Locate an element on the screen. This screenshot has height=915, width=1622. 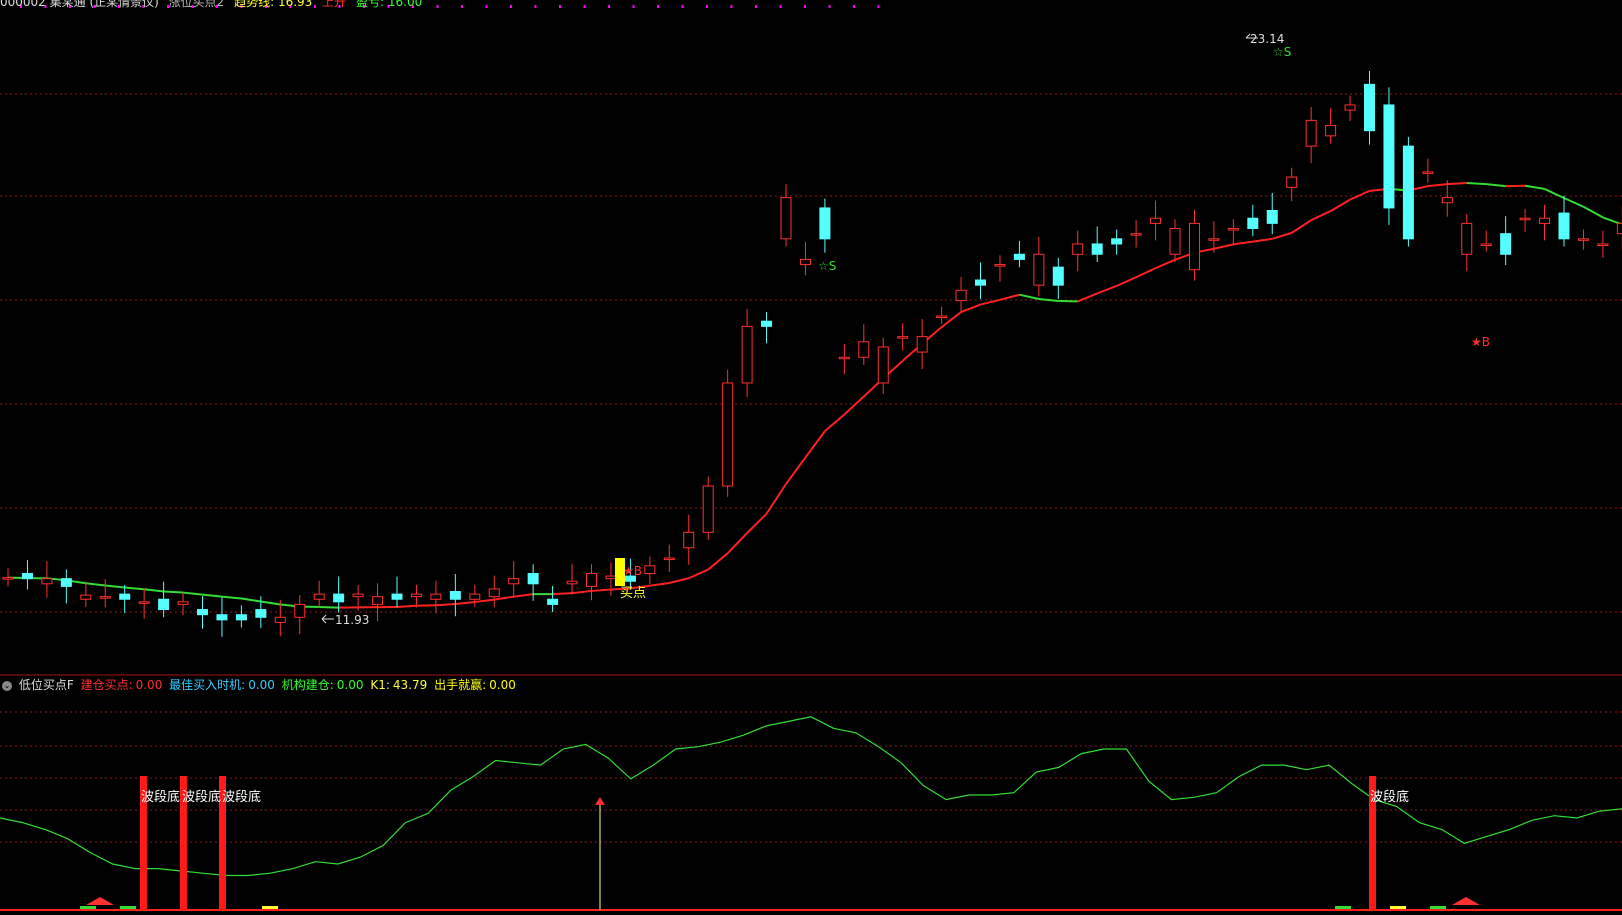
buy-point-label: 买点 is located at coordinates (633, 593).